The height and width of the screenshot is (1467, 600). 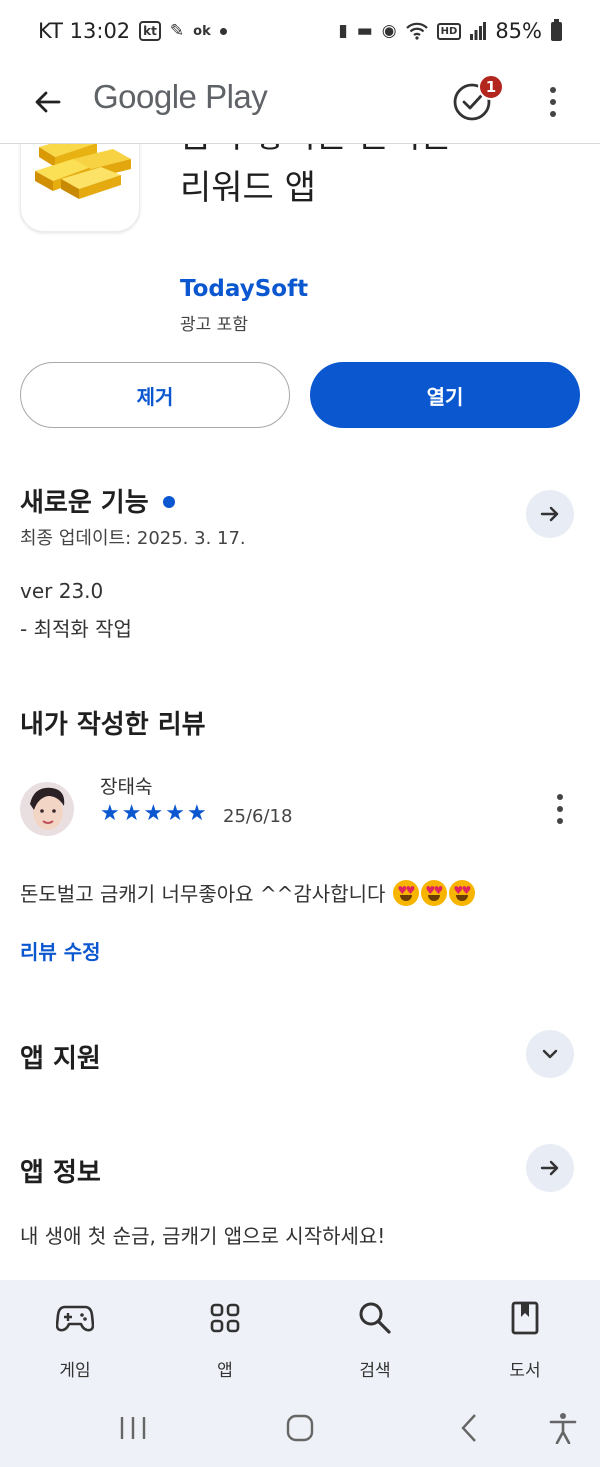 I want to click on star-rating: ★ ★ ★ ★ ★, so click(x=153, y=814).